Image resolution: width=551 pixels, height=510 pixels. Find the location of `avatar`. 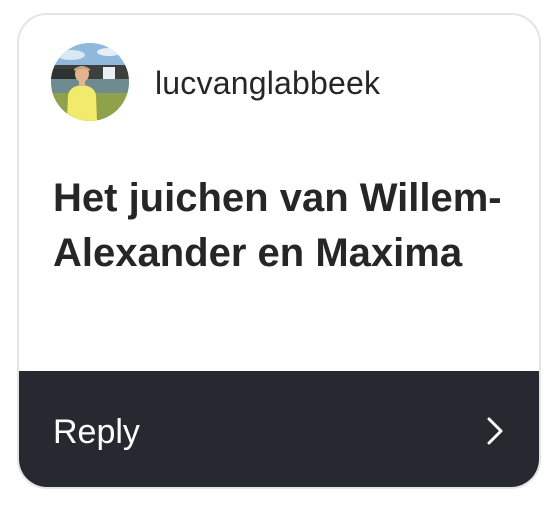

avatar is located at coordinates (90, 82).